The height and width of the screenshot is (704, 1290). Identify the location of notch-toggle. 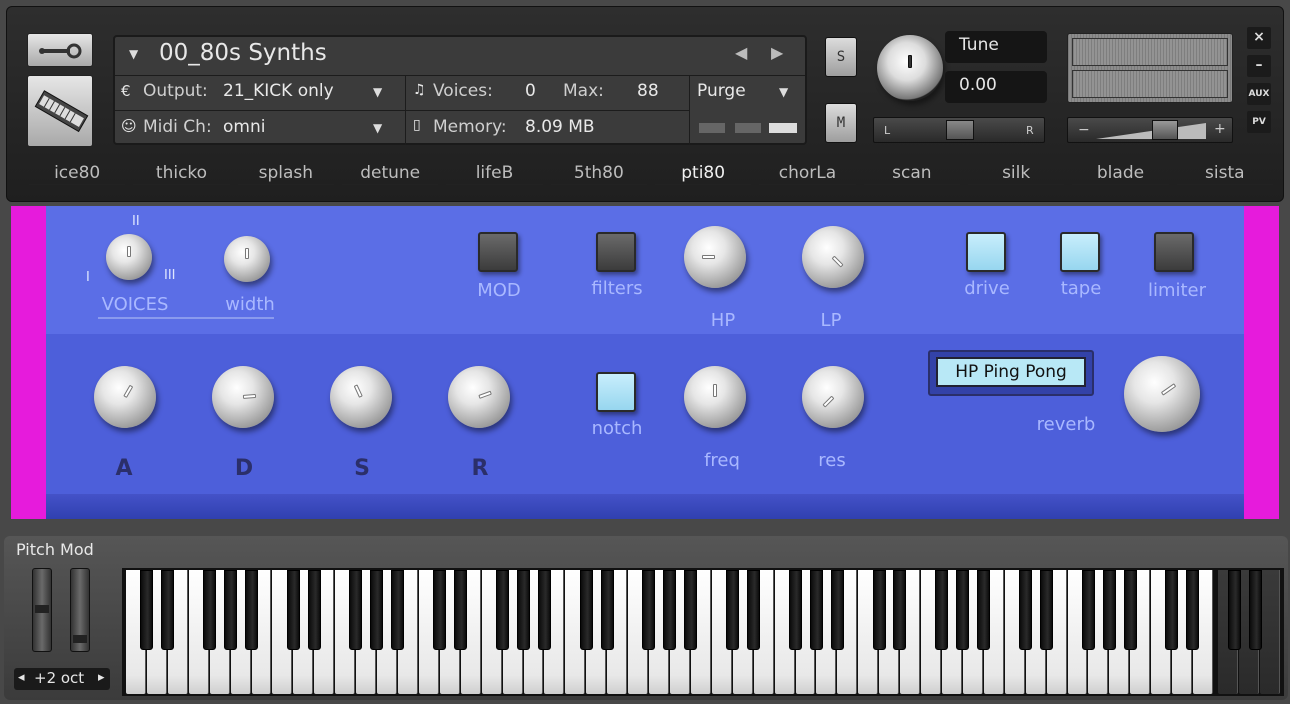
(616, 392).